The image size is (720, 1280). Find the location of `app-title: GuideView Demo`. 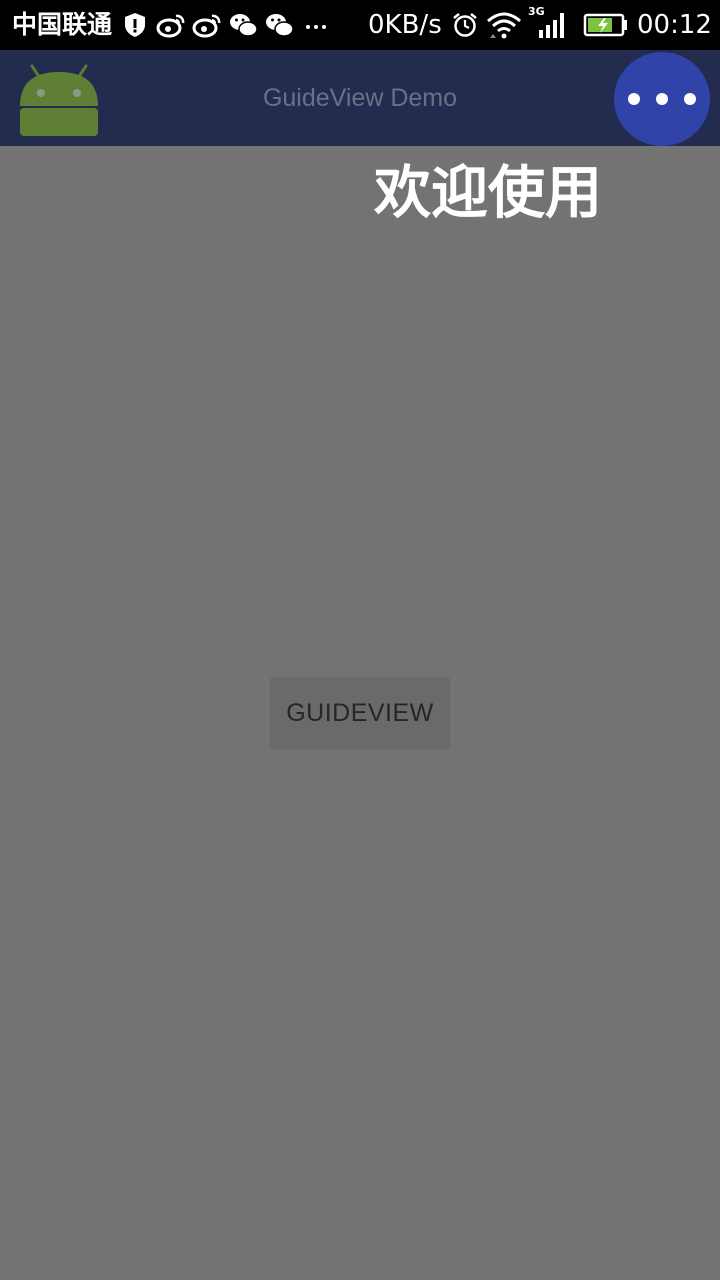

app-title: GuideView Demo is located at coordinates (360, 98).